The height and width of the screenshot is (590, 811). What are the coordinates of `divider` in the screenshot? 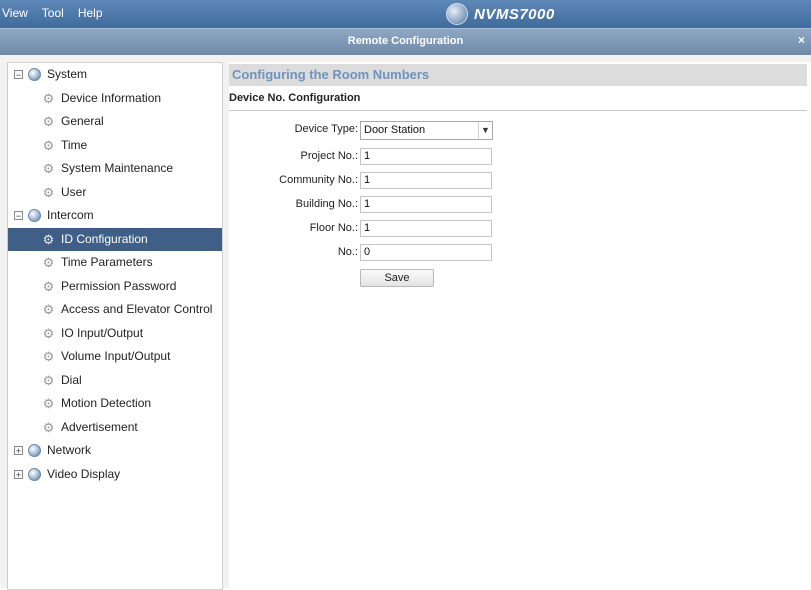 It's located at (518, 110).